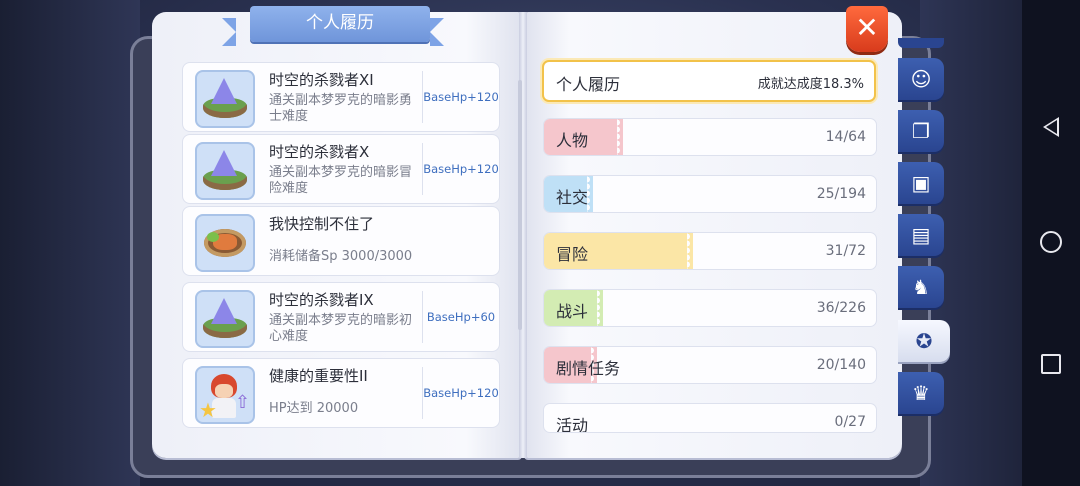 Image resolution: width=1080 pixels, height=486 pixels. Describe the element at coordinates (572, 197) in the screenshot. I see `category-label: 社交` at that location.